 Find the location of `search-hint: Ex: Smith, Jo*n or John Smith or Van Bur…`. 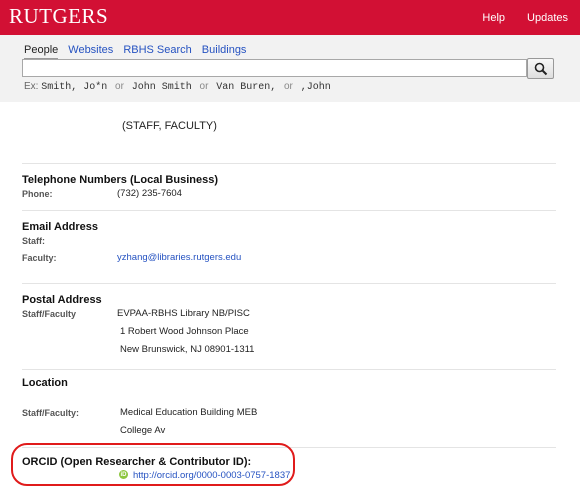

search-hint: Ex: Smith, Jo*n or John Smith or Van Bur… is located at coordinates (177, 87).